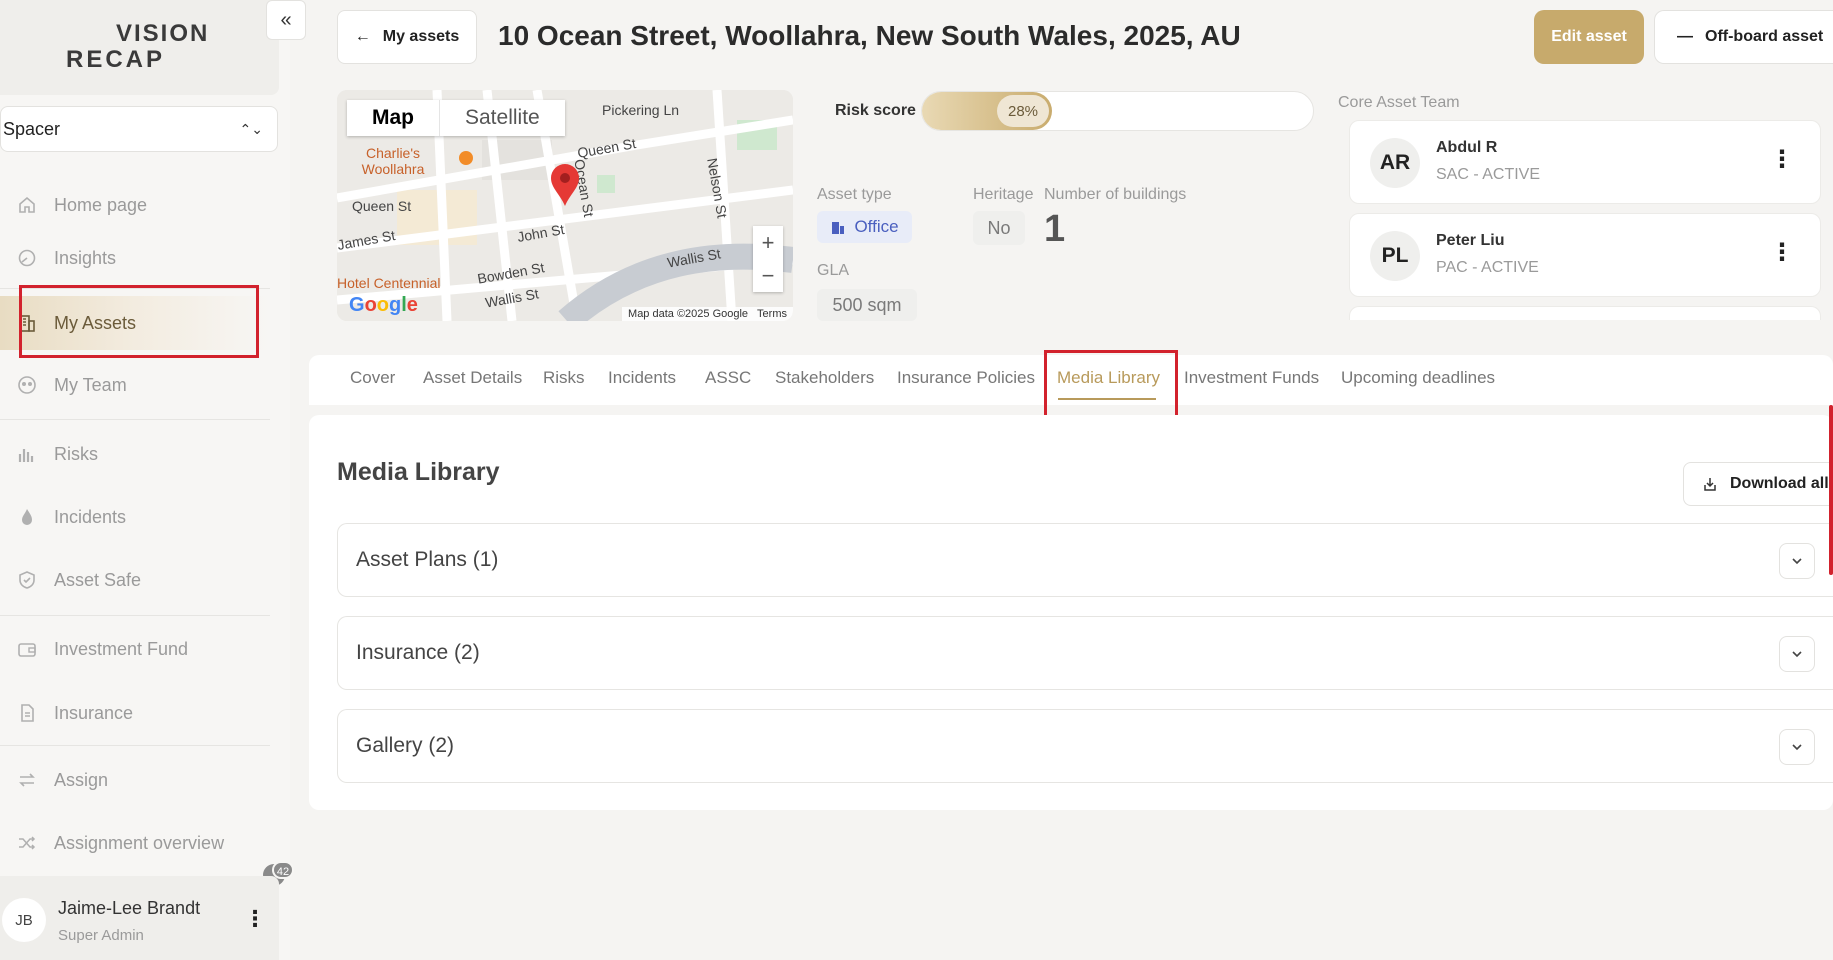  I want to click on collapse-sidebar-button: «, so click(286, 20).